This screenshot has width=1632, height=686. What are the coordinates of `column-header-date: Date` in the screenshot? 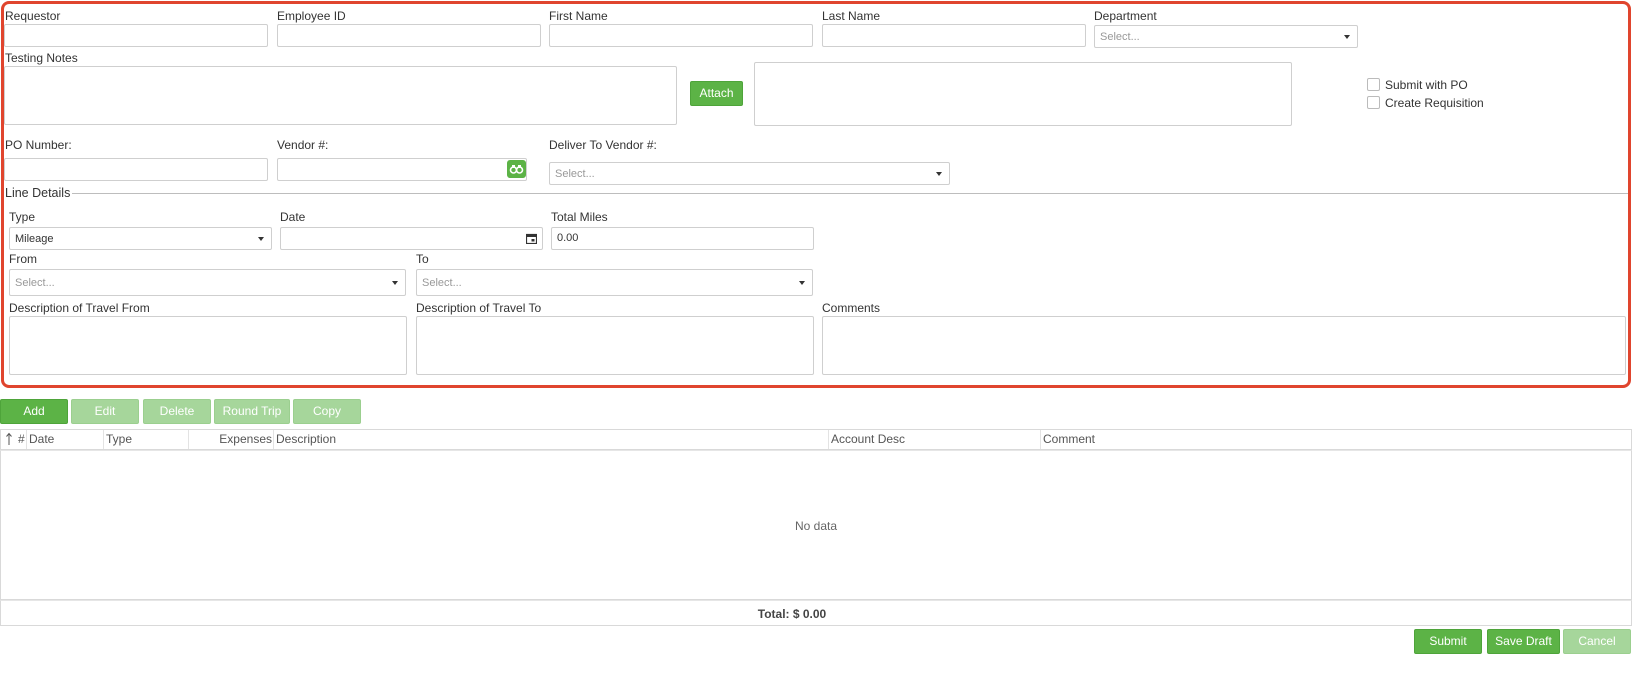 It's located at (65, 439).